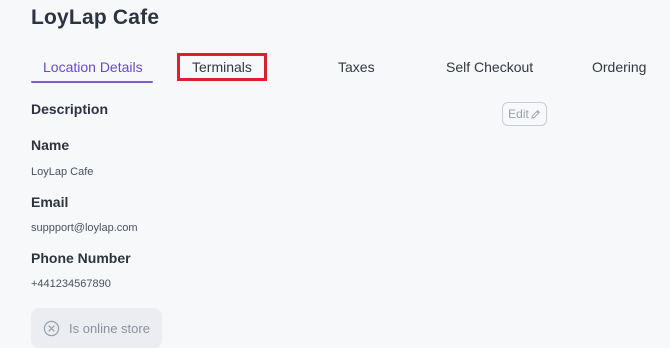  I want to click on phone-value: +441234567890, so click(71, 284).